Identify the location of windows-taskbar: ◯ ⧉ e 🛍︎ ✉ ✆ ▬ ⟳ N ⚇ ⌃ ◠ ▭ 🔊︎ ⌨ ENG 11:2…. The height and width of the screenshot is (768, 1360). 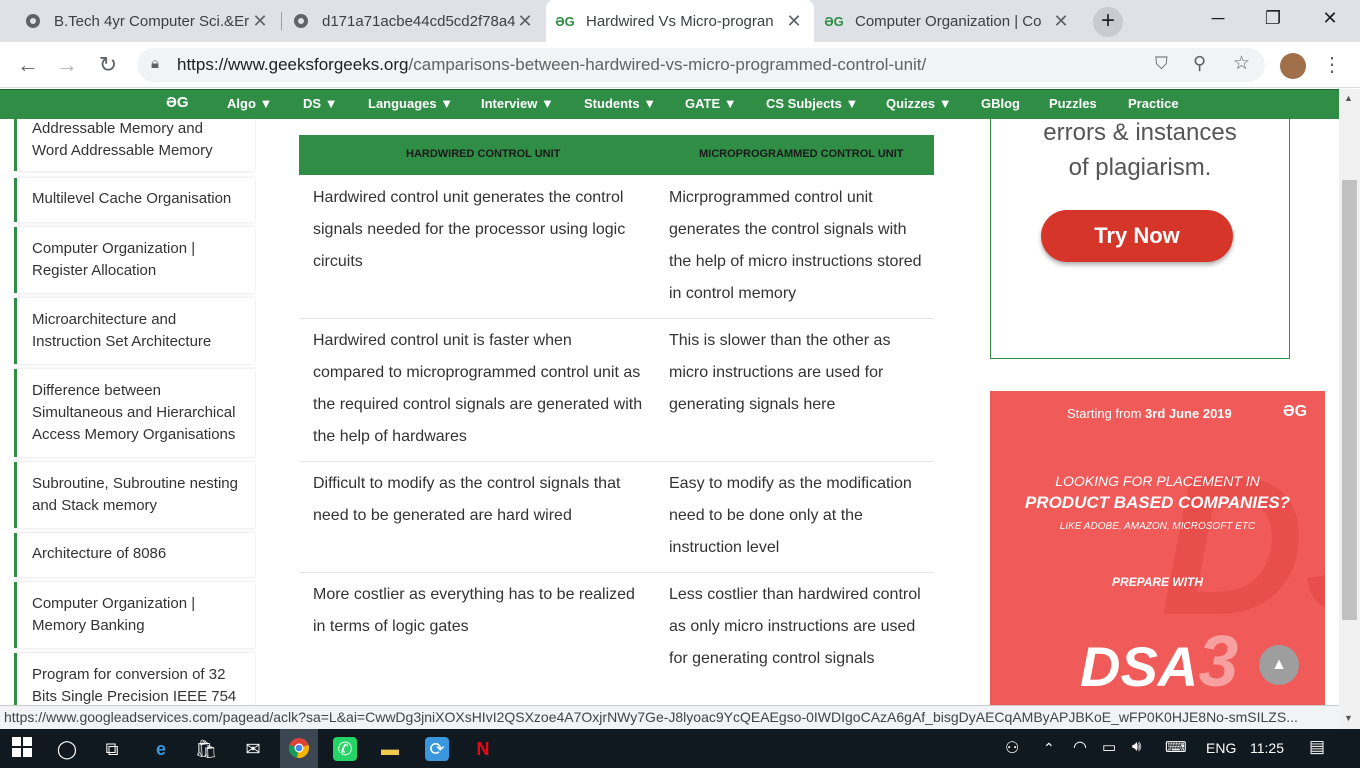
(680, 748).